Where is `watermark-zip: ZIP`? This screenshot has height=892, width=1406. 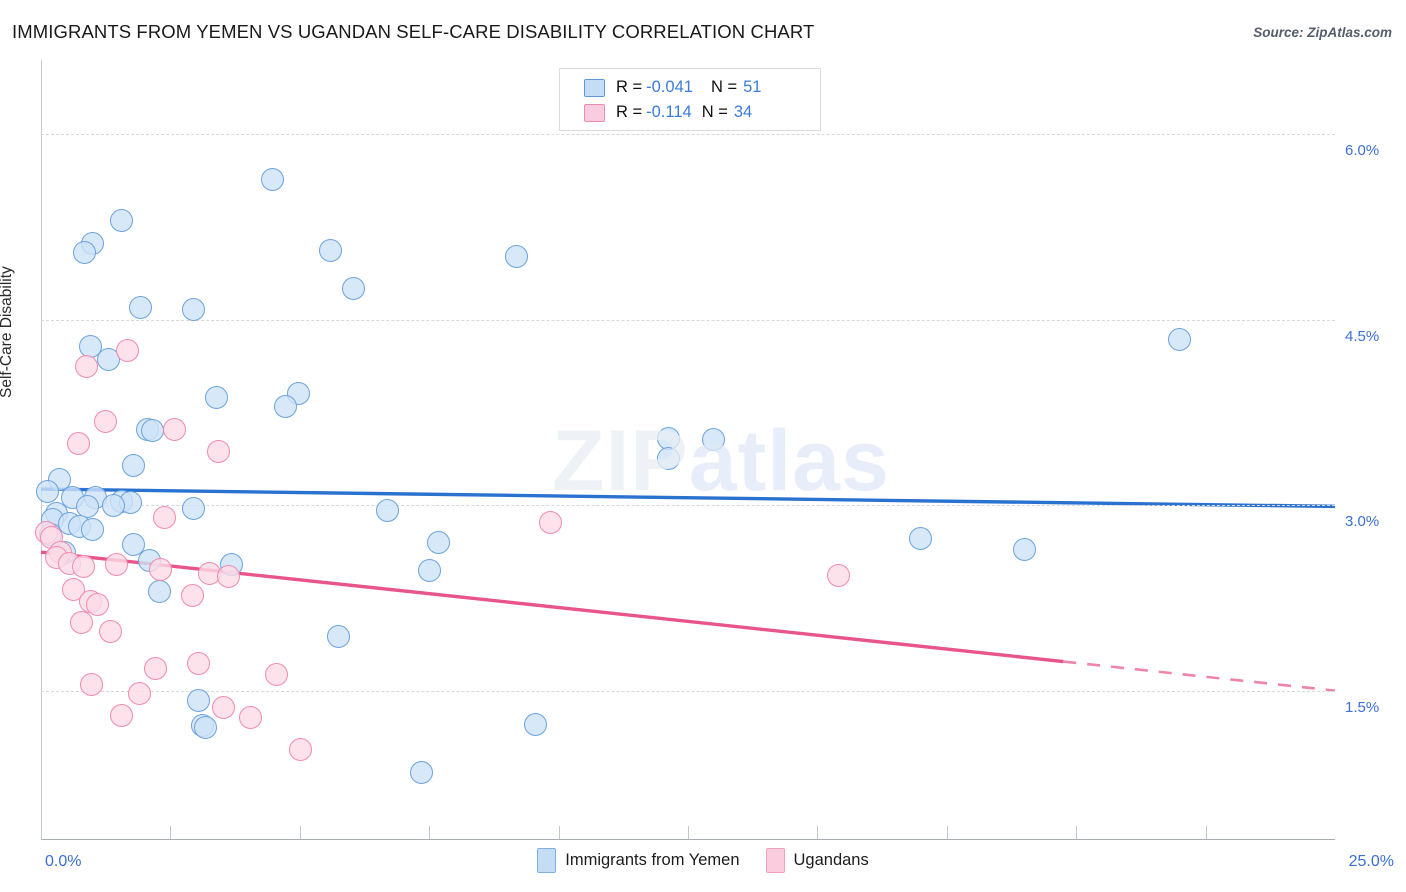
watermark-zip: ZIP is located at coordinates (620, 461).